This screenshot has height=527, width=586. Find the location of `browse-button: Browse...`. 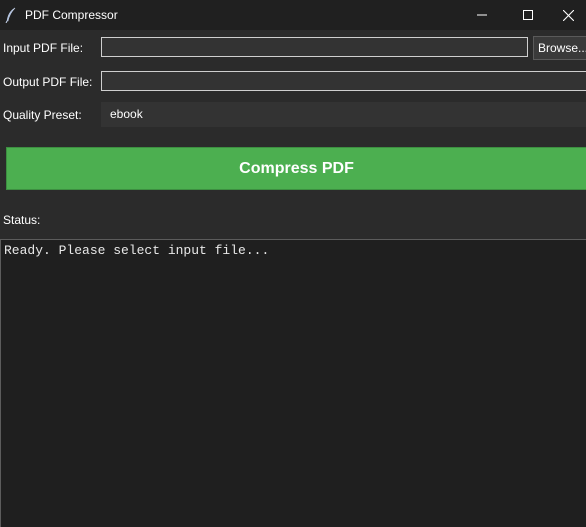

browse-button: Browse... is located at coordinates (559, 48).